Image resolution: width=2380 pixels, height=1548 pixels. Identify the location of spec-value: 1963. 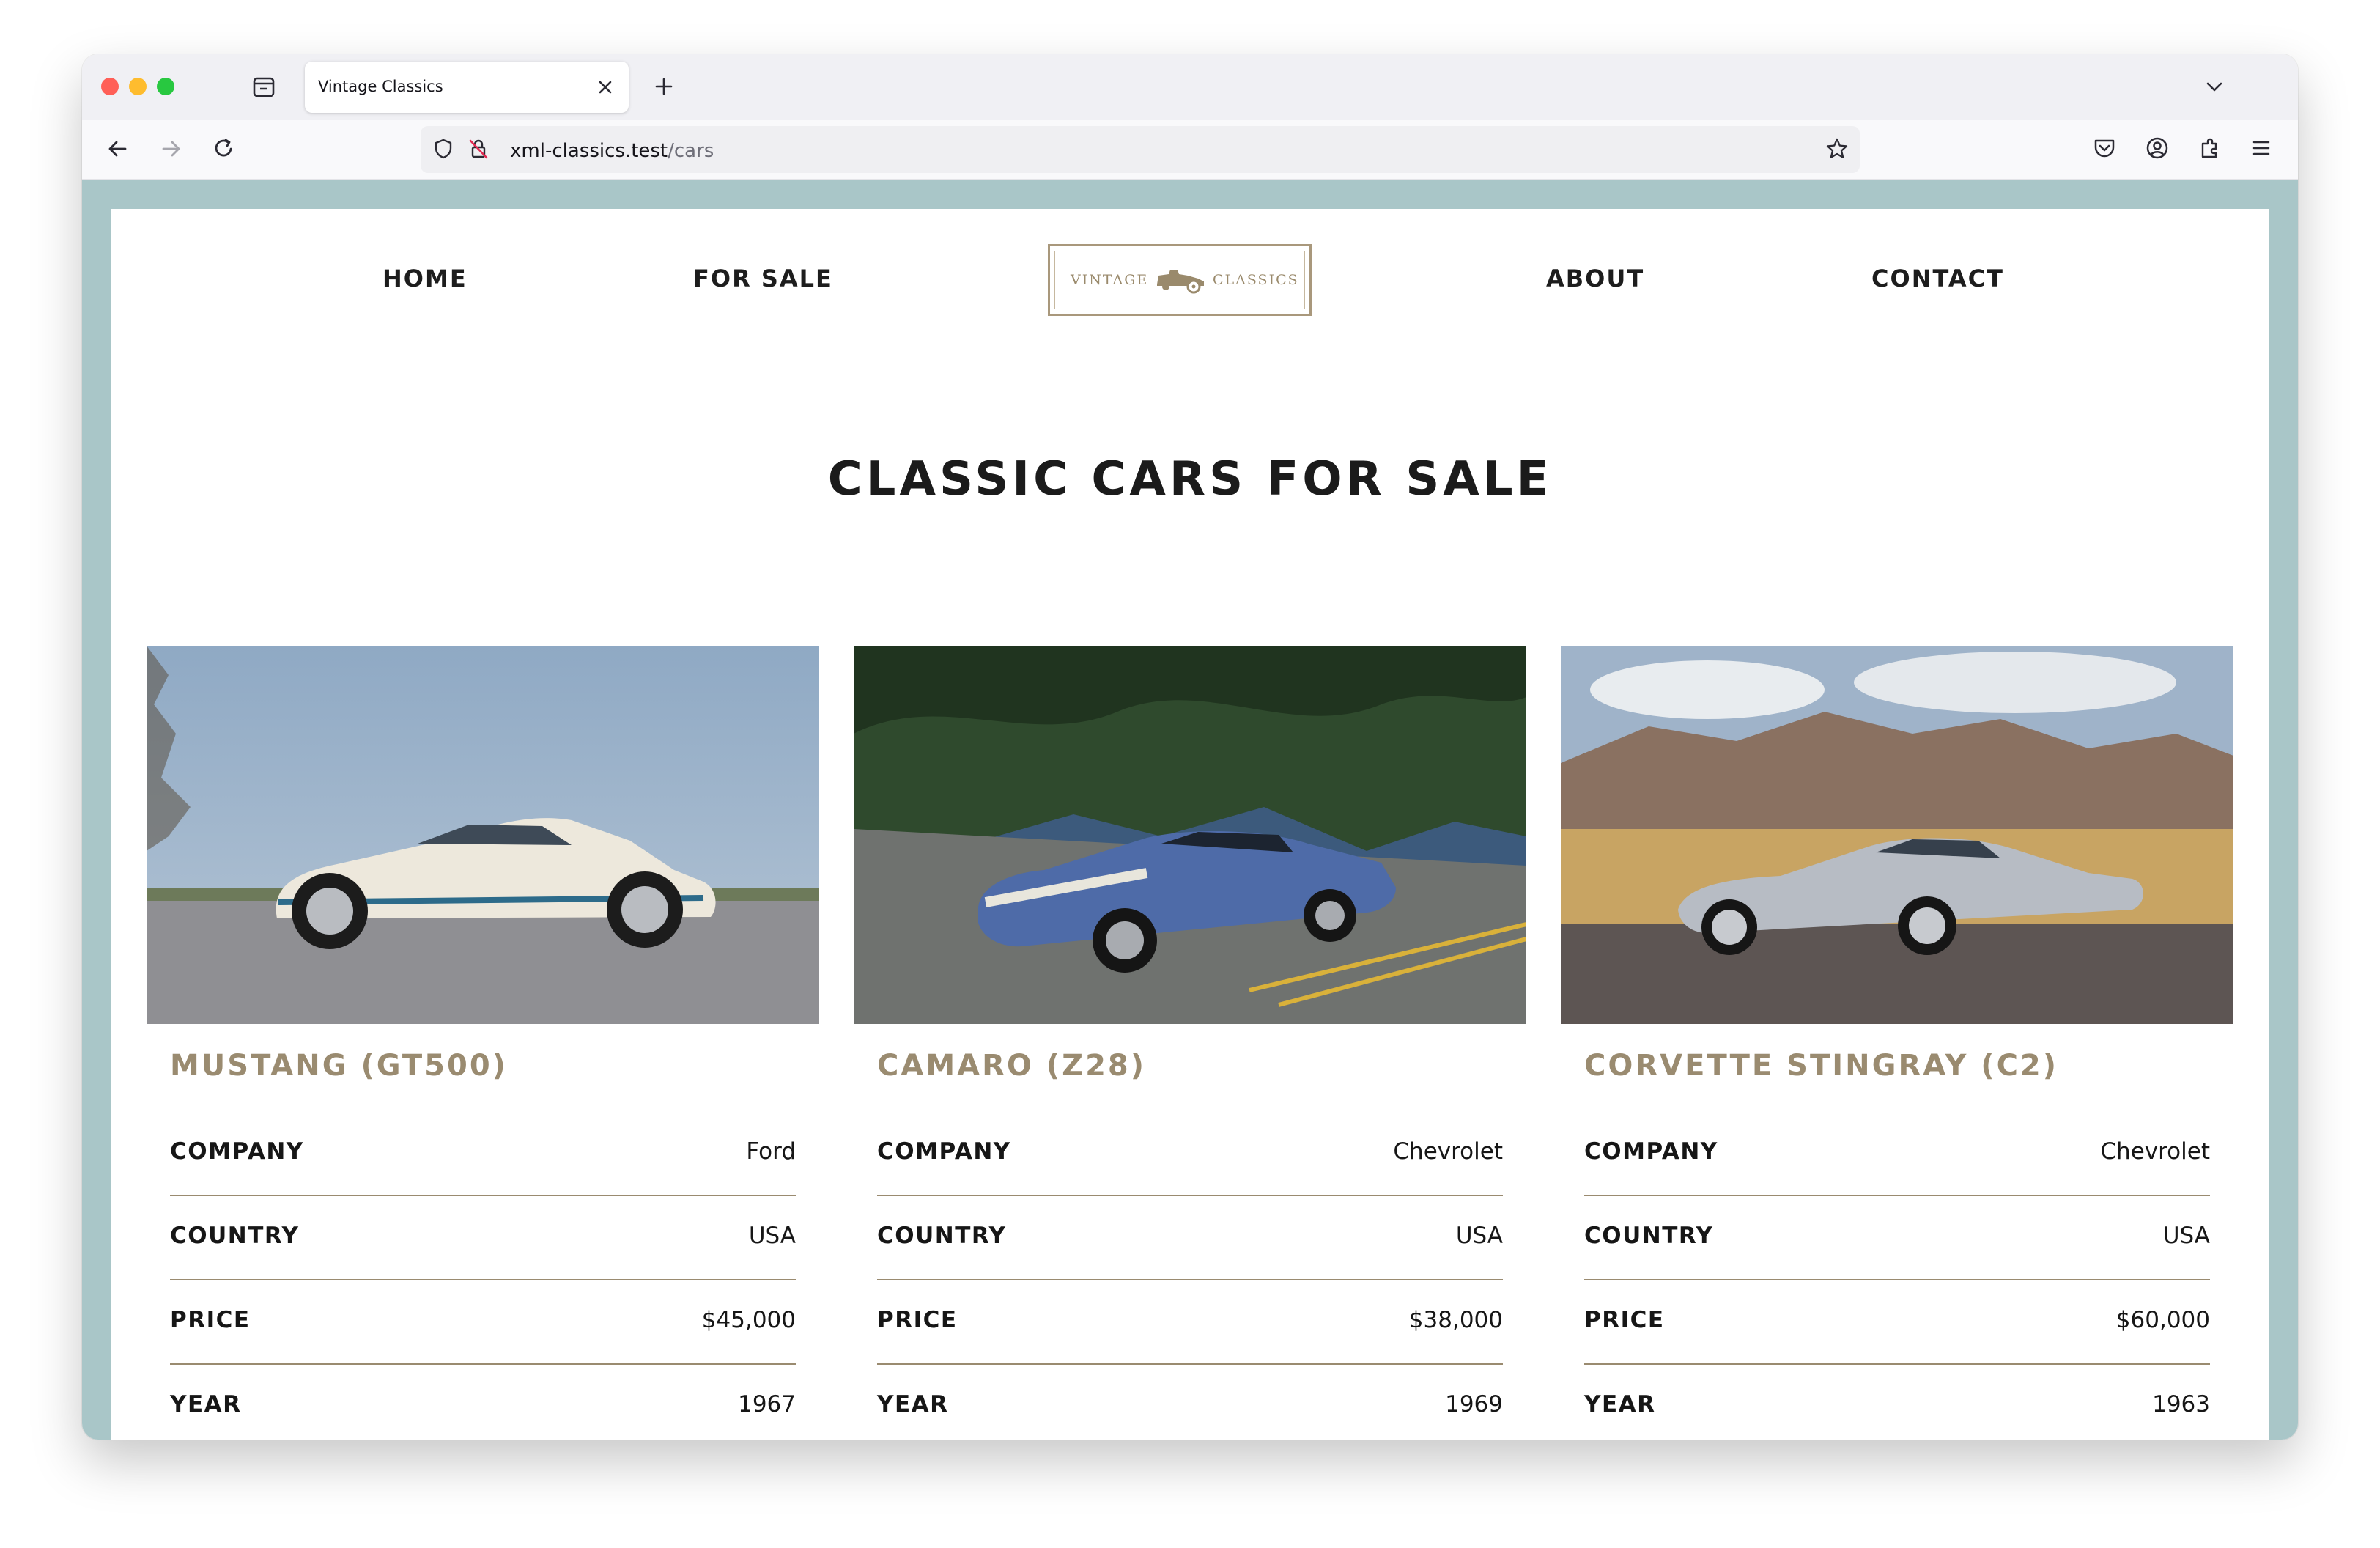
(2181, 1404).